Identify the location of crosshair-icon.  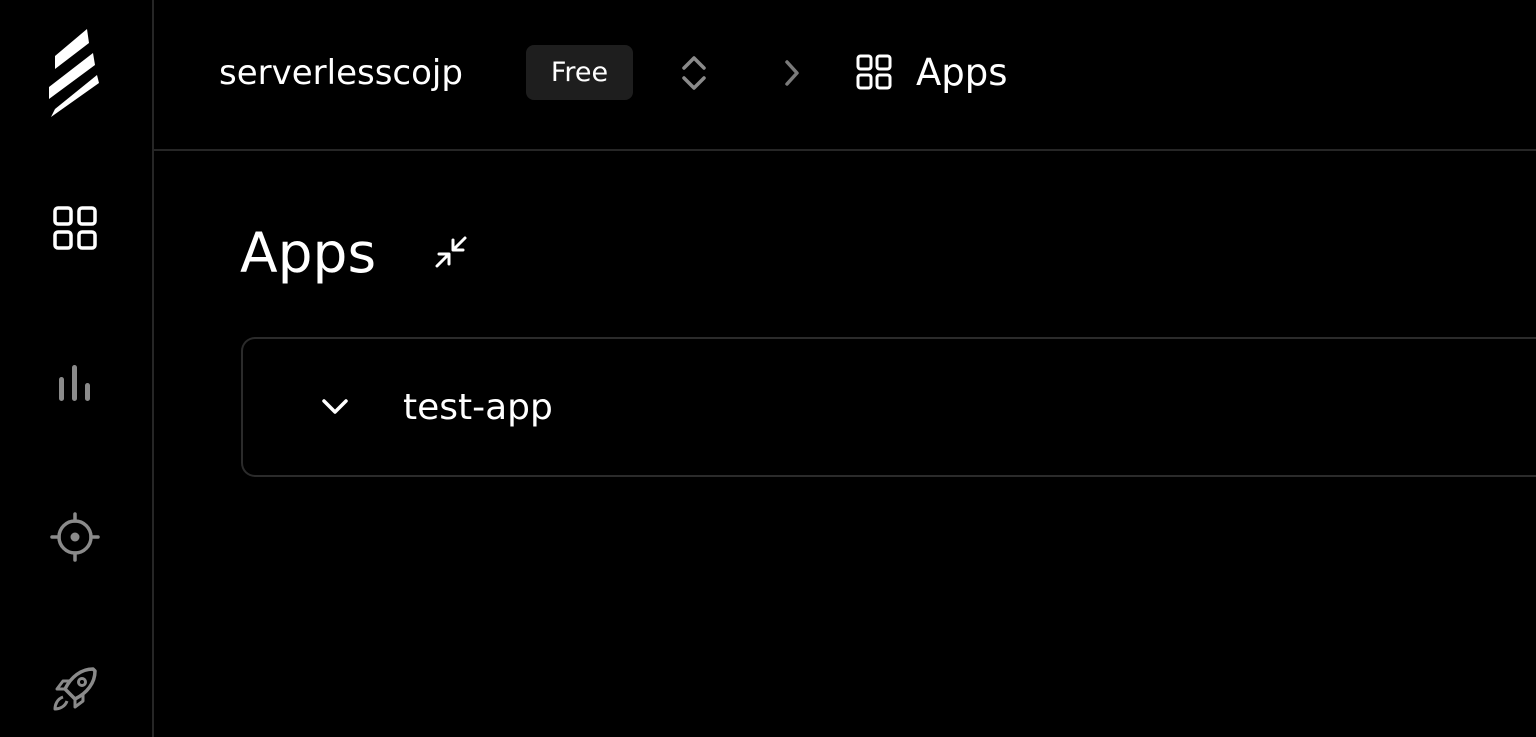
(75, 537).